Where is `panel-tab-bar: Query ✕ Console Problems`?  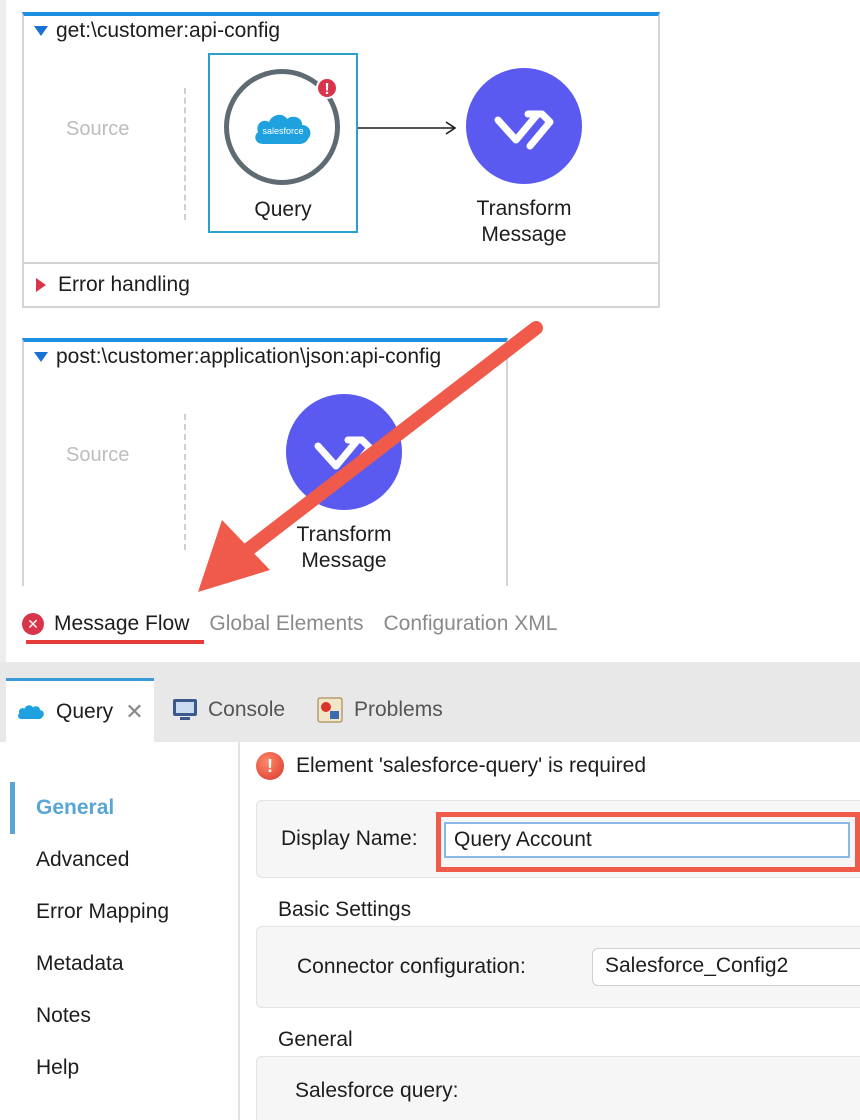 panel-tab-bar: Query ✕ Console Problems is located at coordinates (430, 702).